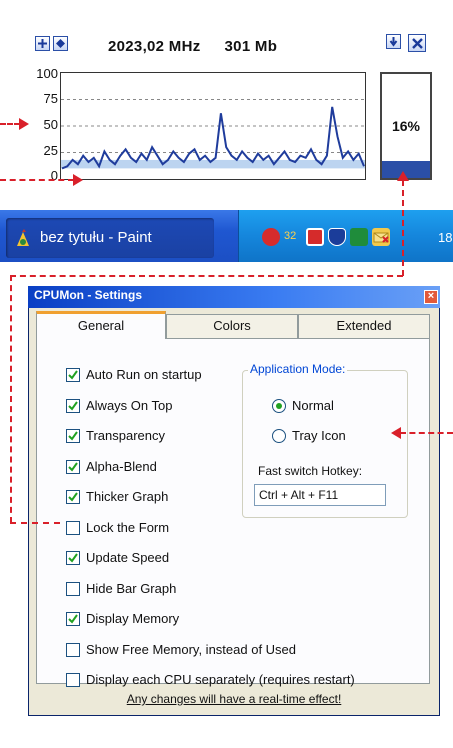 Image resolution: width=453 pixels, height=748 pixels. Describe the element at coordinates (271, 237) in the screenshot. I see `red-shield-icon` at that location.